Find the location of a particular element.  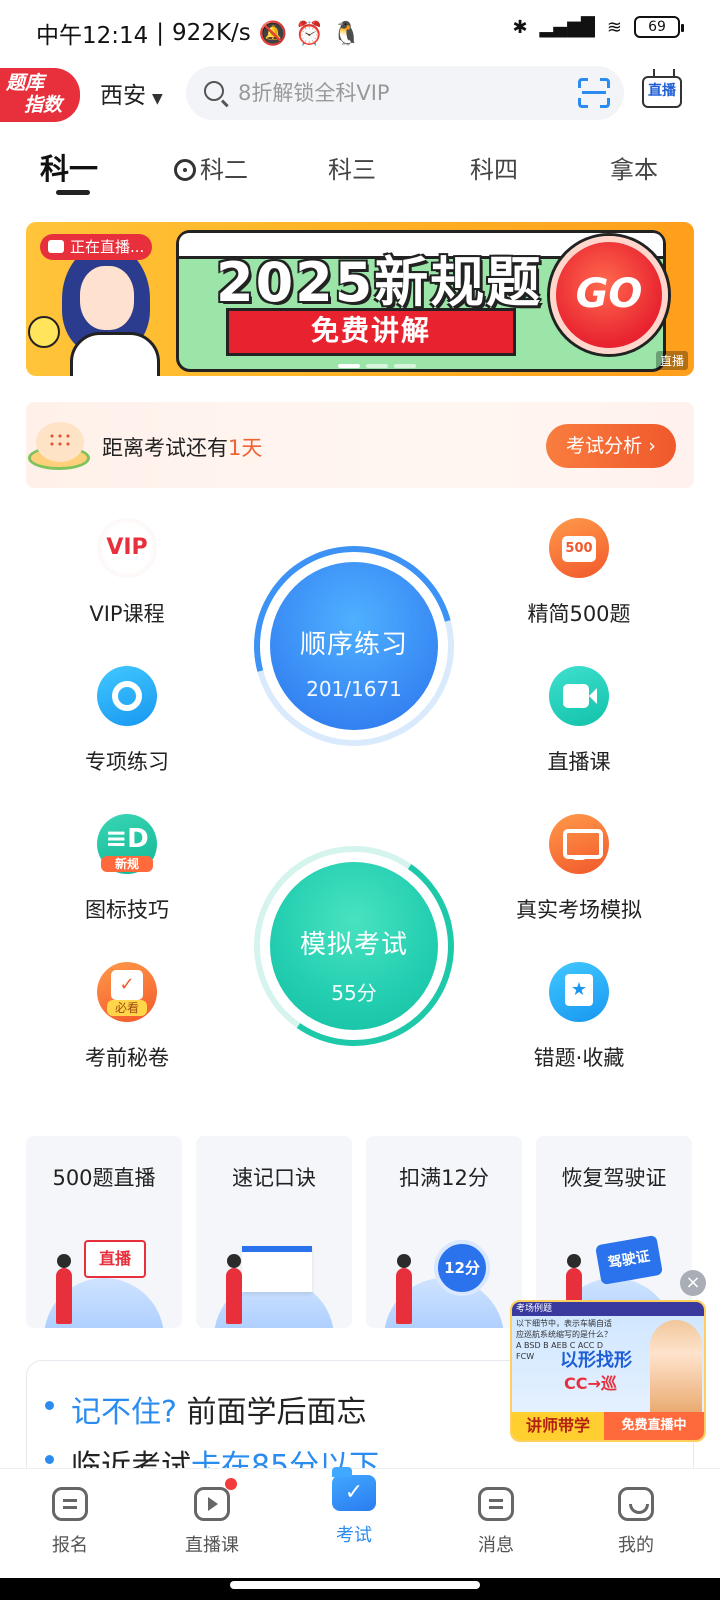

nav-signup: 报名 is located at coordinates (70, 1520).